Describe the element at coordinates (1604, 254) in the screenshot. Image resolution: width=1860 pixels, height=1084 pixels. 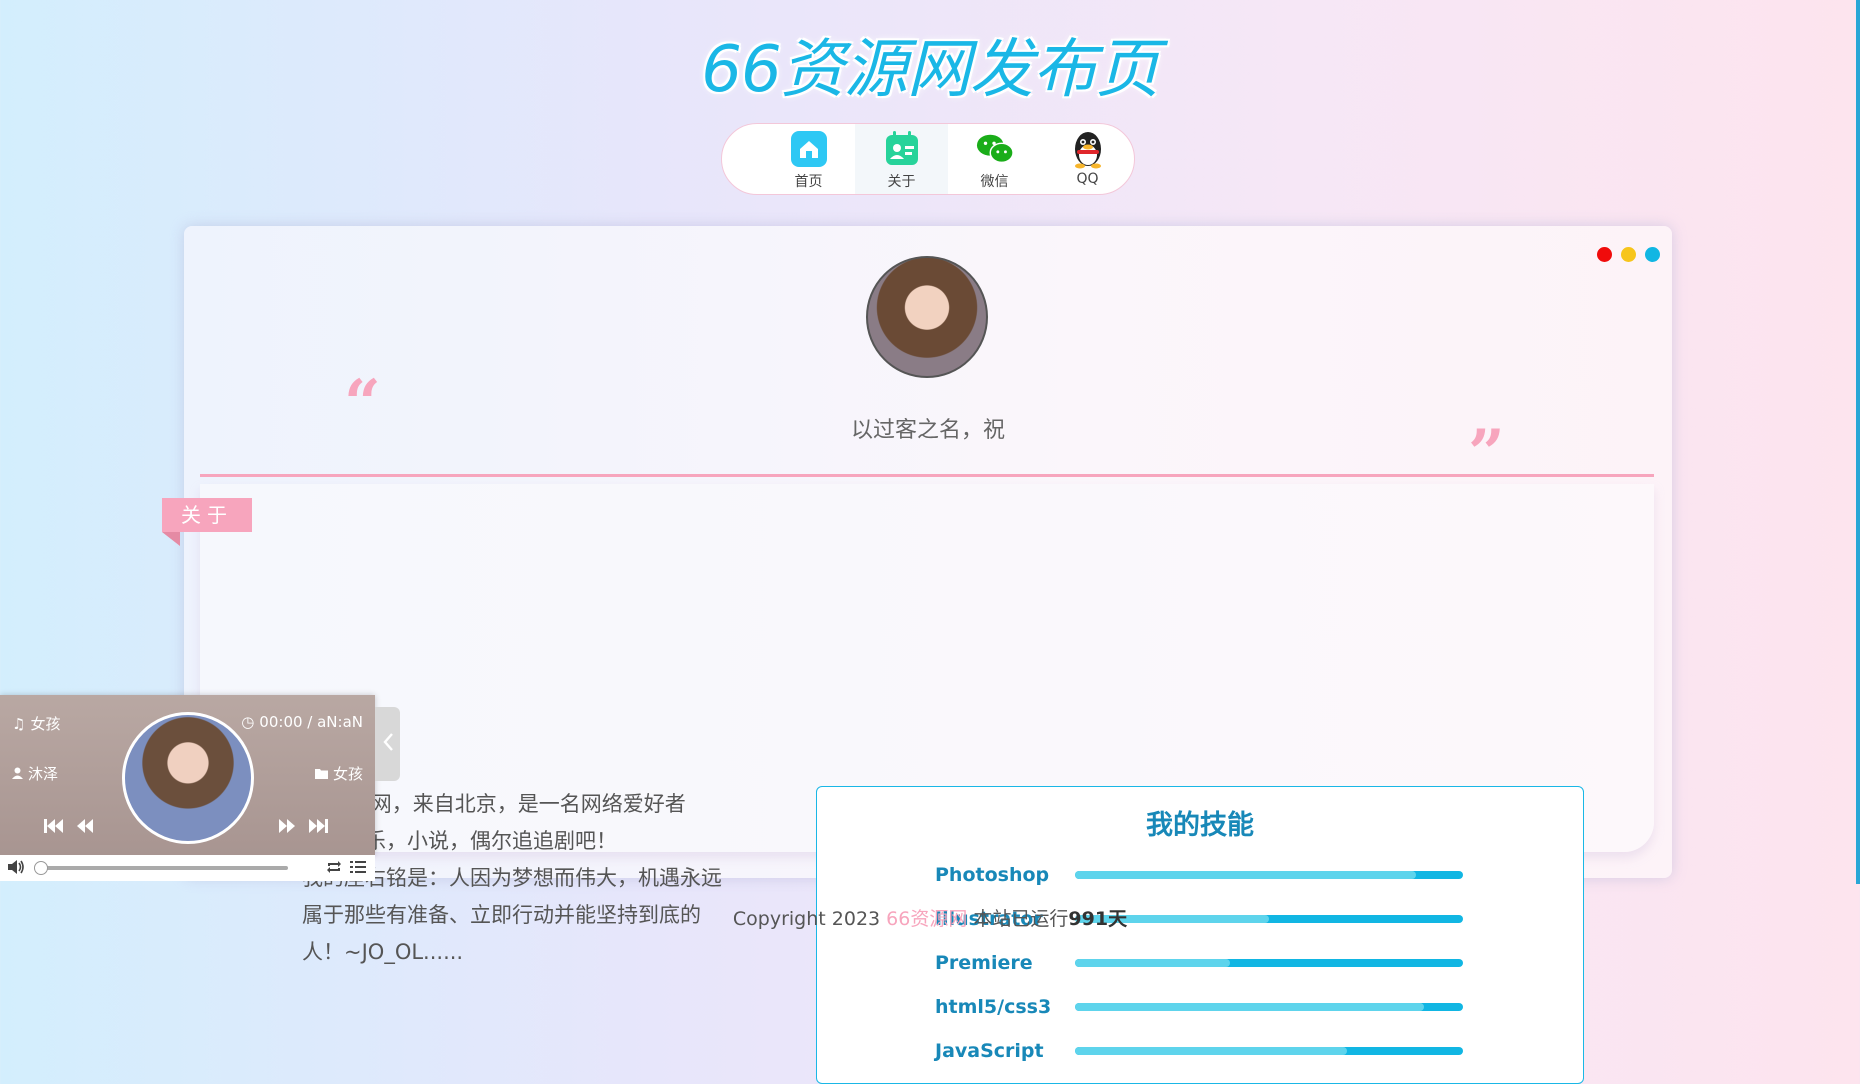
I see `window-dot-red` at that location.